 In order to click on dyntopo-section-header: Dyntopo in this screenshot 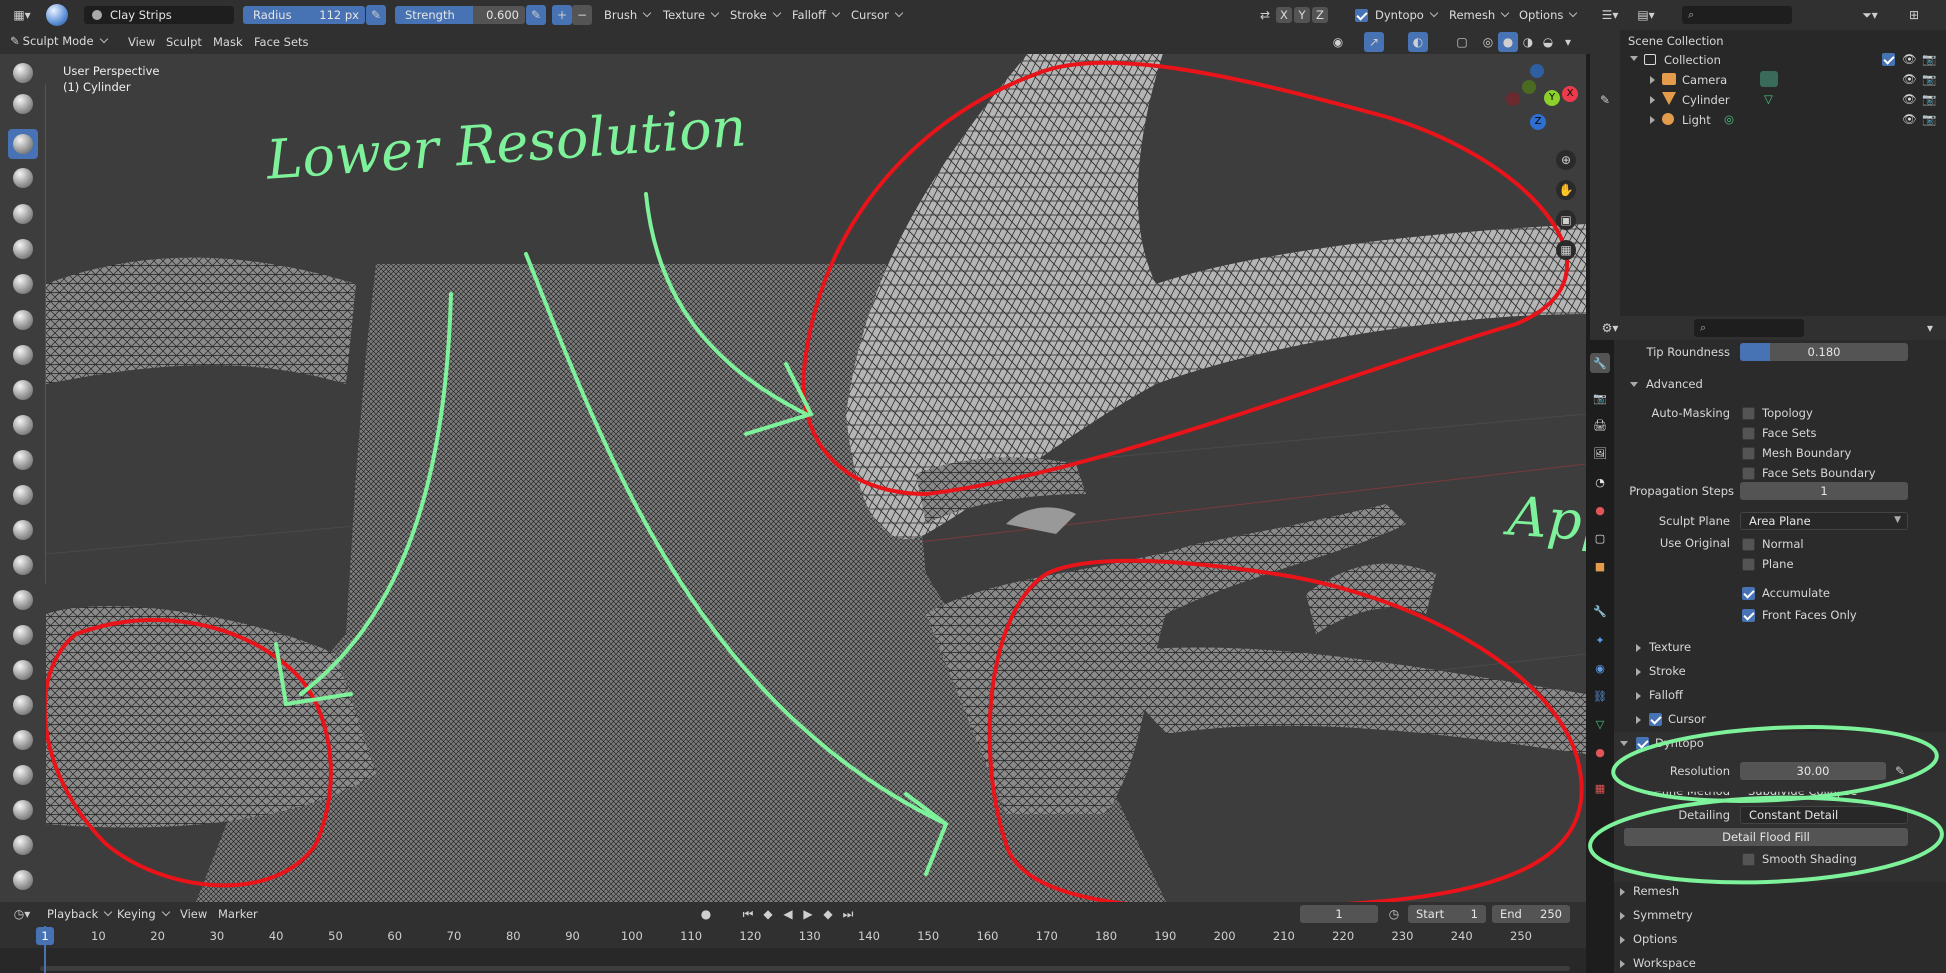, I will do `click(1662, 743)`.